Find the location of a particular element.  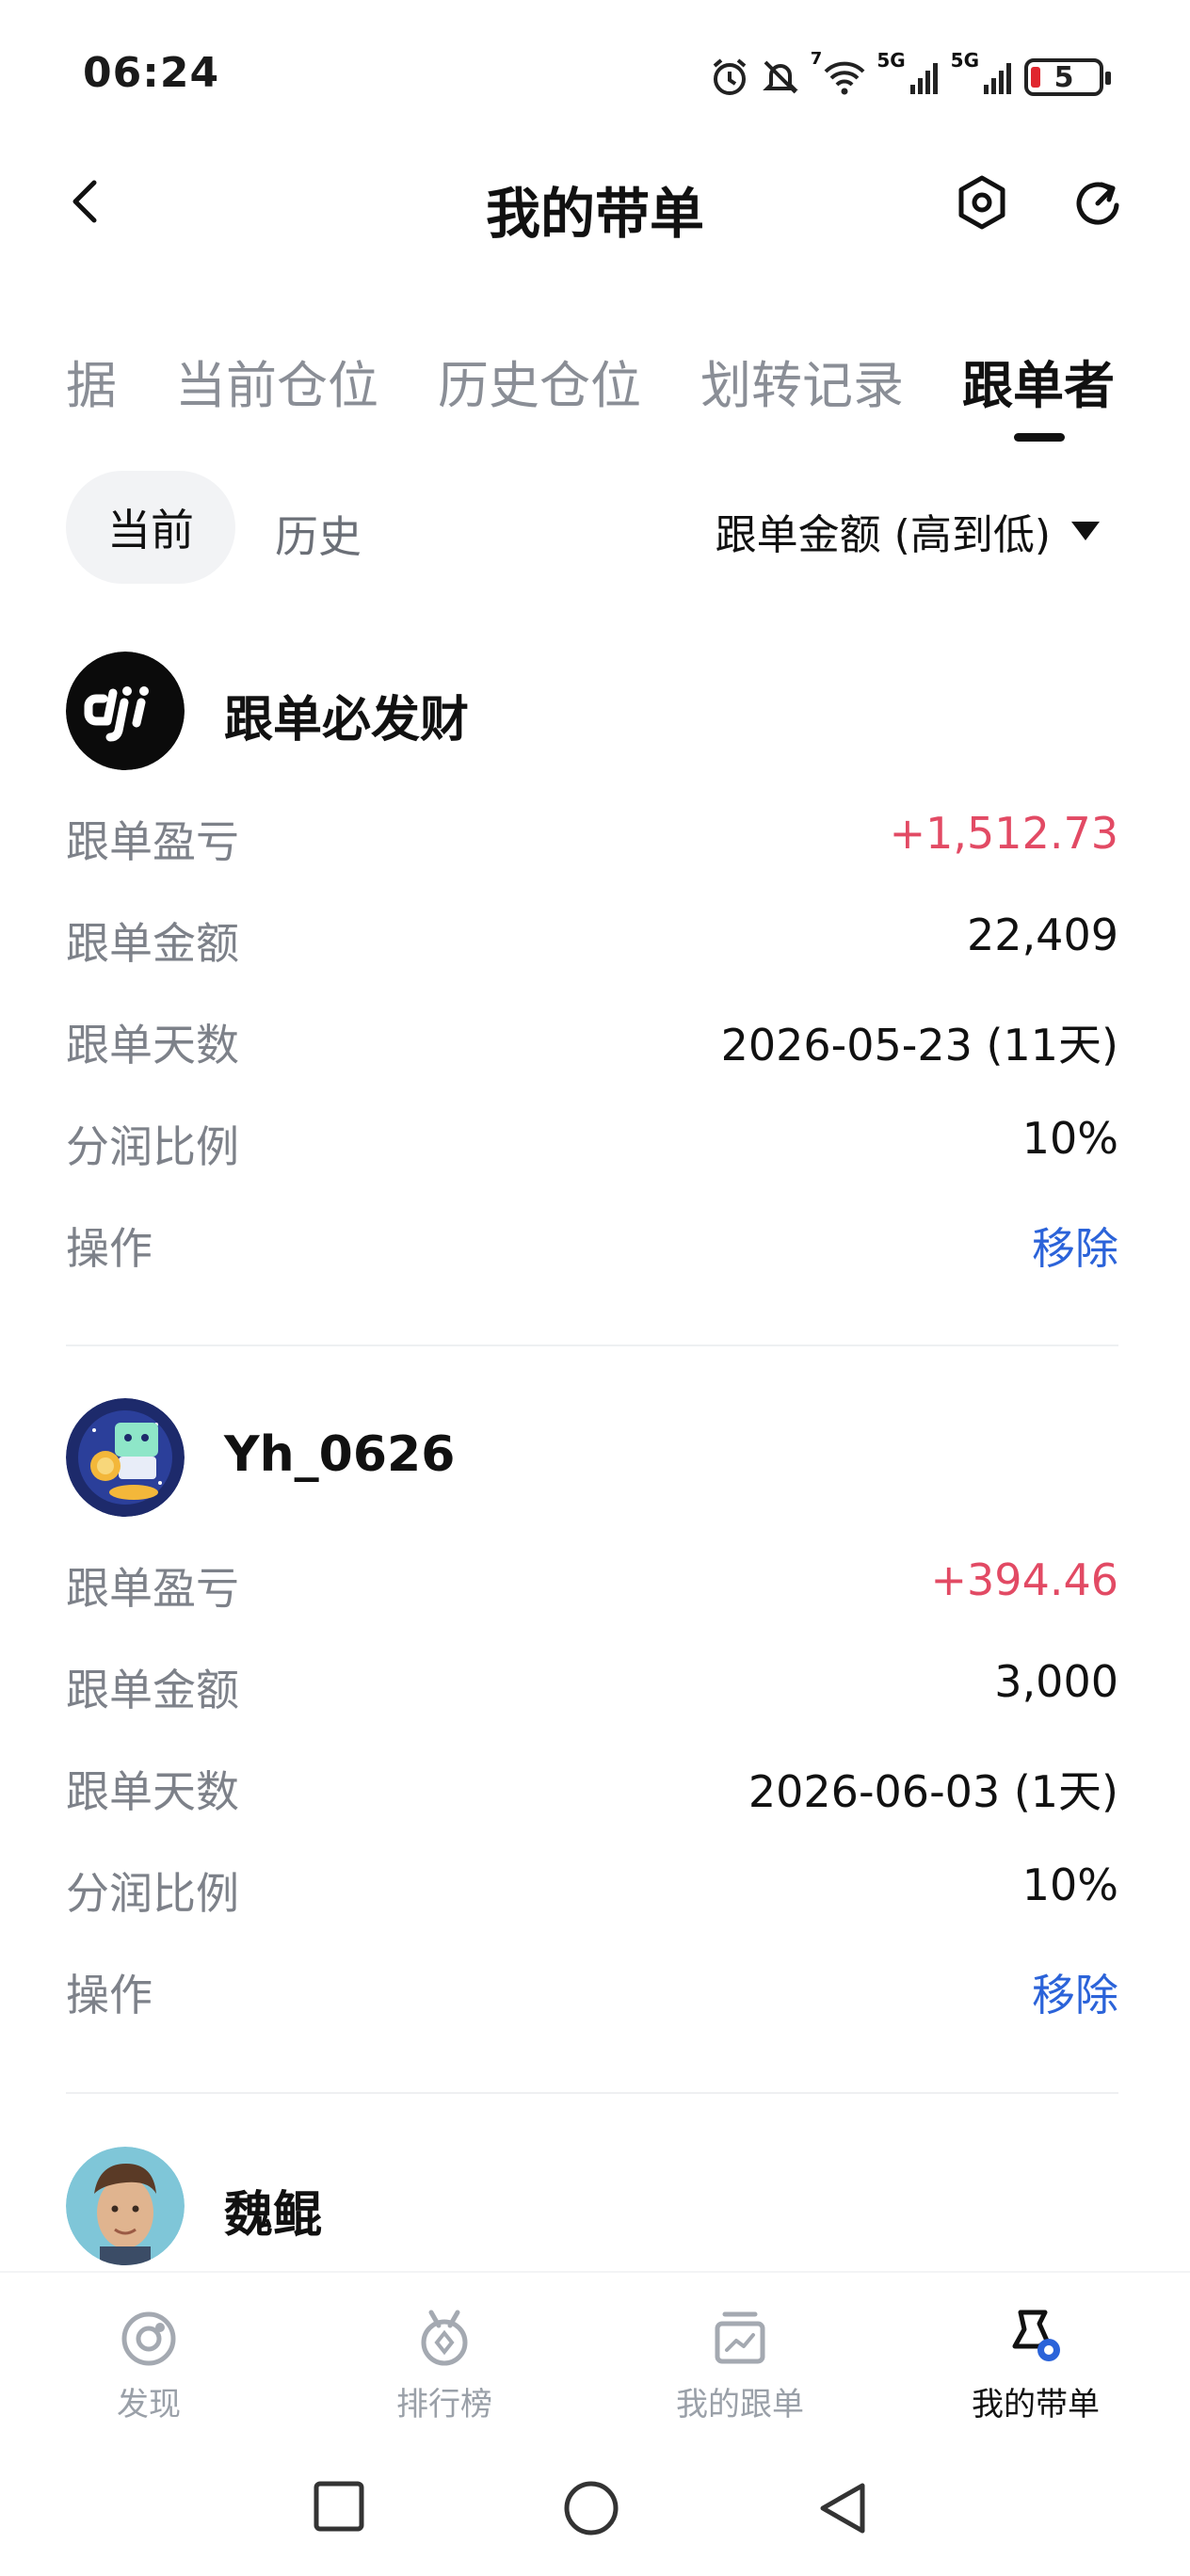

status-time: 06:24 is located at coordinates (151, 73).